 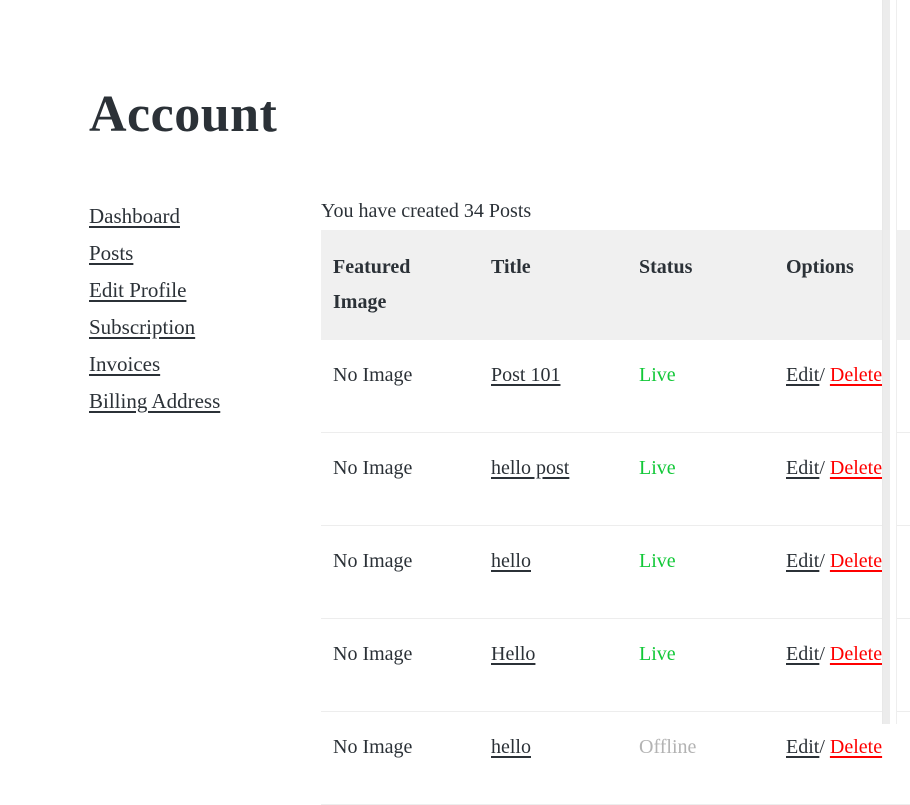 I want to click on cell-options: Edit/ Delete, so click(x=842, y=758).